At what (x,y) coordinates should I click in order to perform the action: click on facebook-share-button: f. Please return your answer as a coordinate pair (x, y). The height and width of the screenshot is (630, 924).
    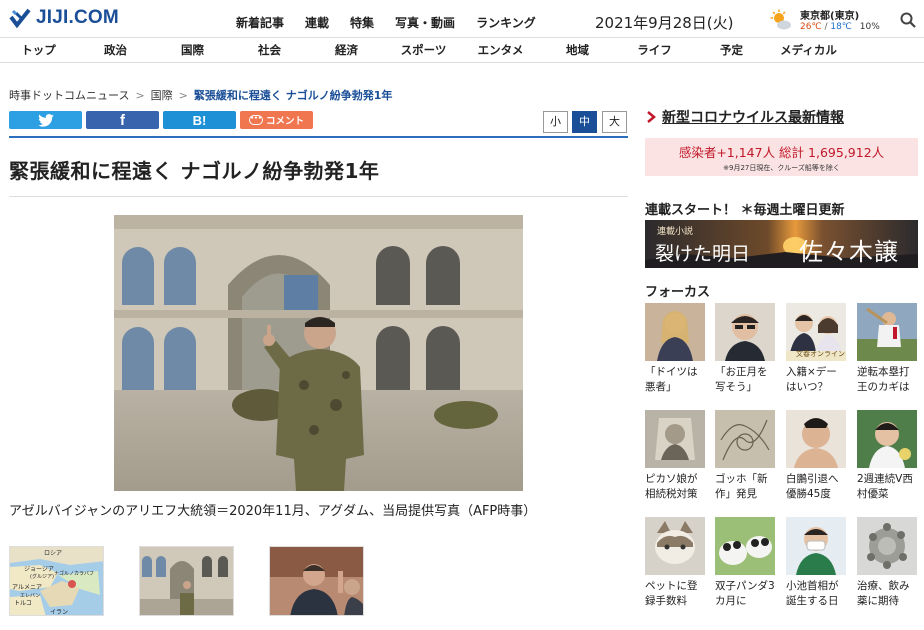
    Looking at the image, I should click on (122, 120).